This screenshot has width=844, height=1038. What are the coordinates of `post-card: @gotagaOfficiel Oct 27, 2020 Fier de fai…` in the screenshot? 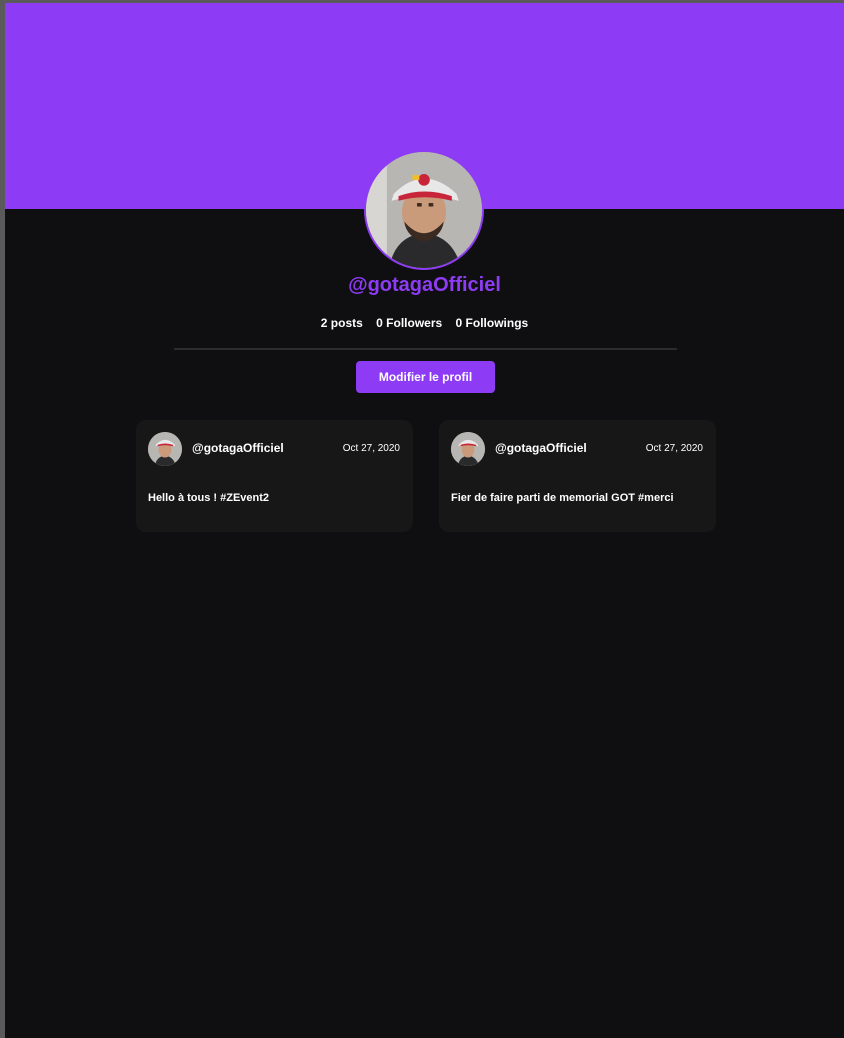 It's located at (577, 476).